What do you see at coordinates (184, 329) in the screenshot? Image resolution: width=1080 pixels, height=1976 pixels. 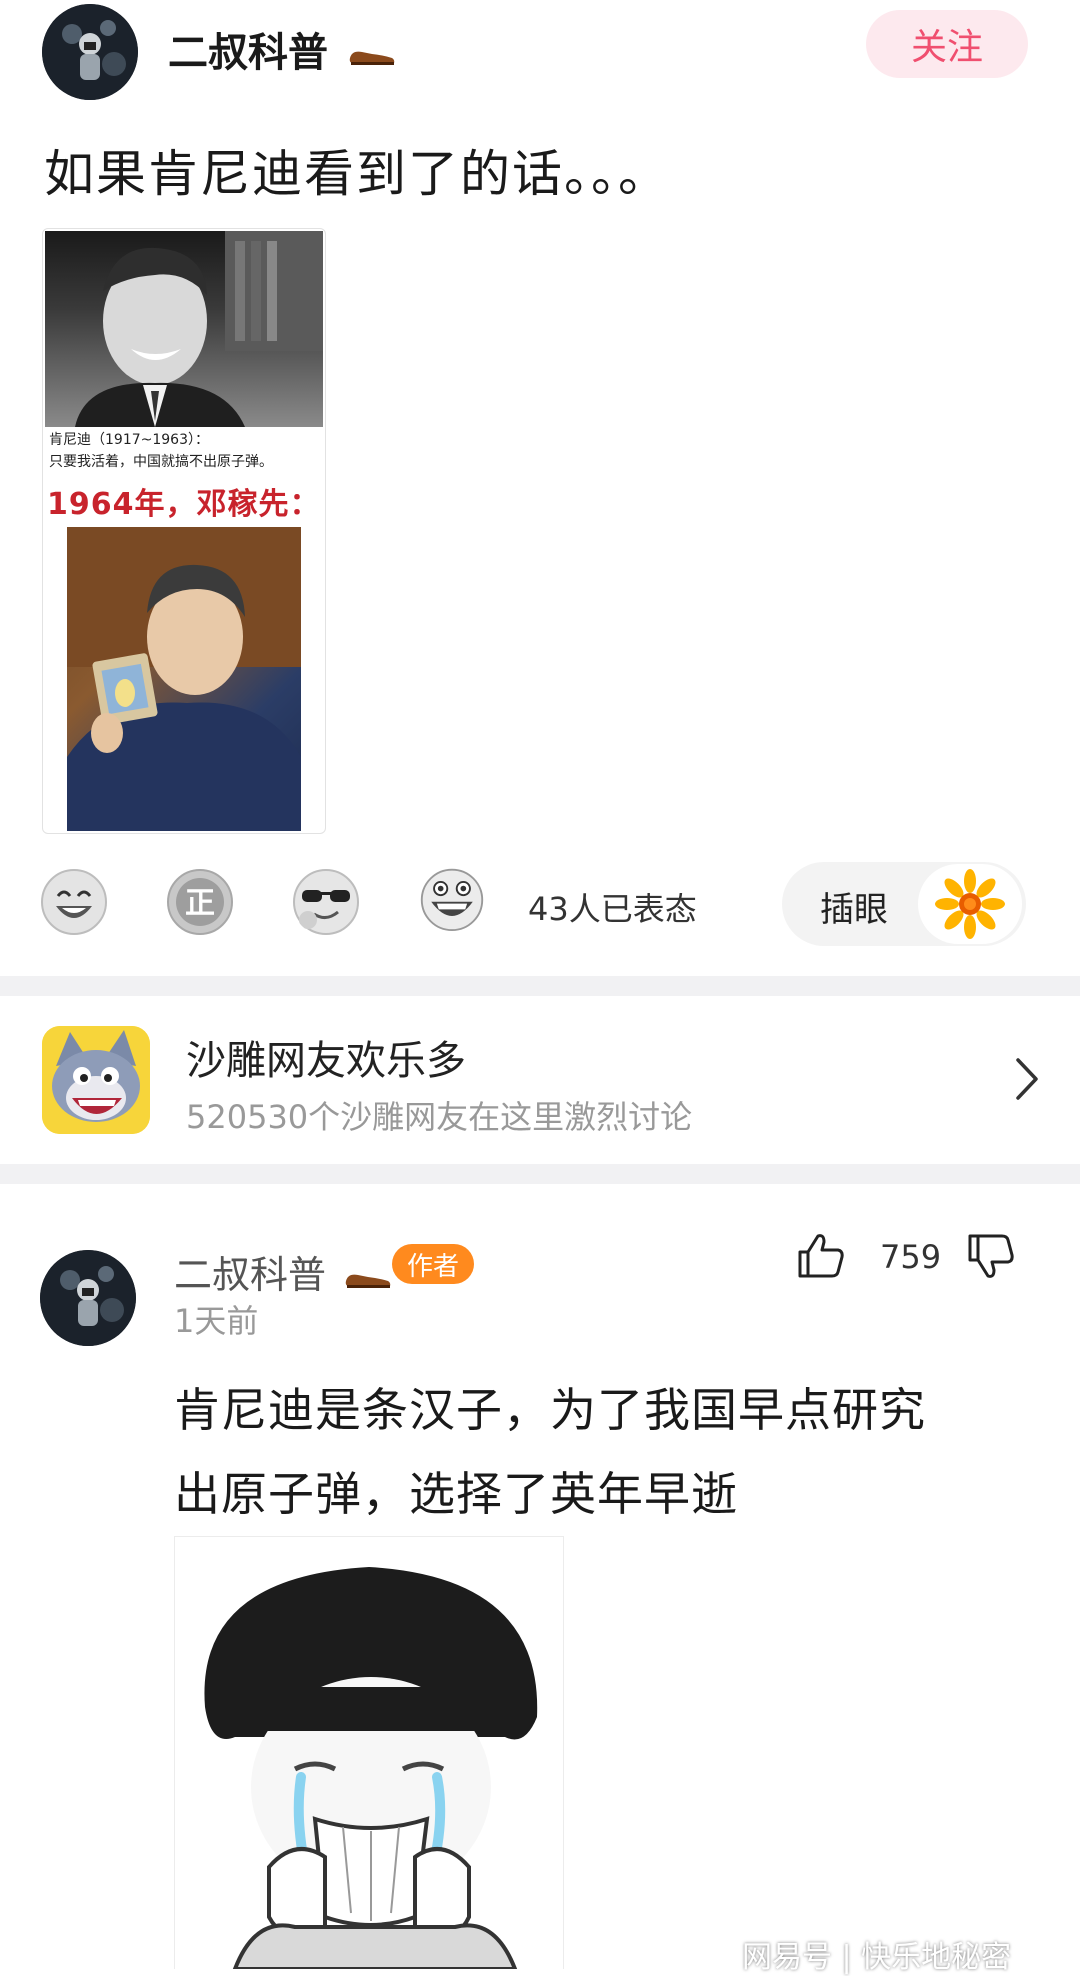 I see `kennedy-photo` at bounding box center [184, 329].